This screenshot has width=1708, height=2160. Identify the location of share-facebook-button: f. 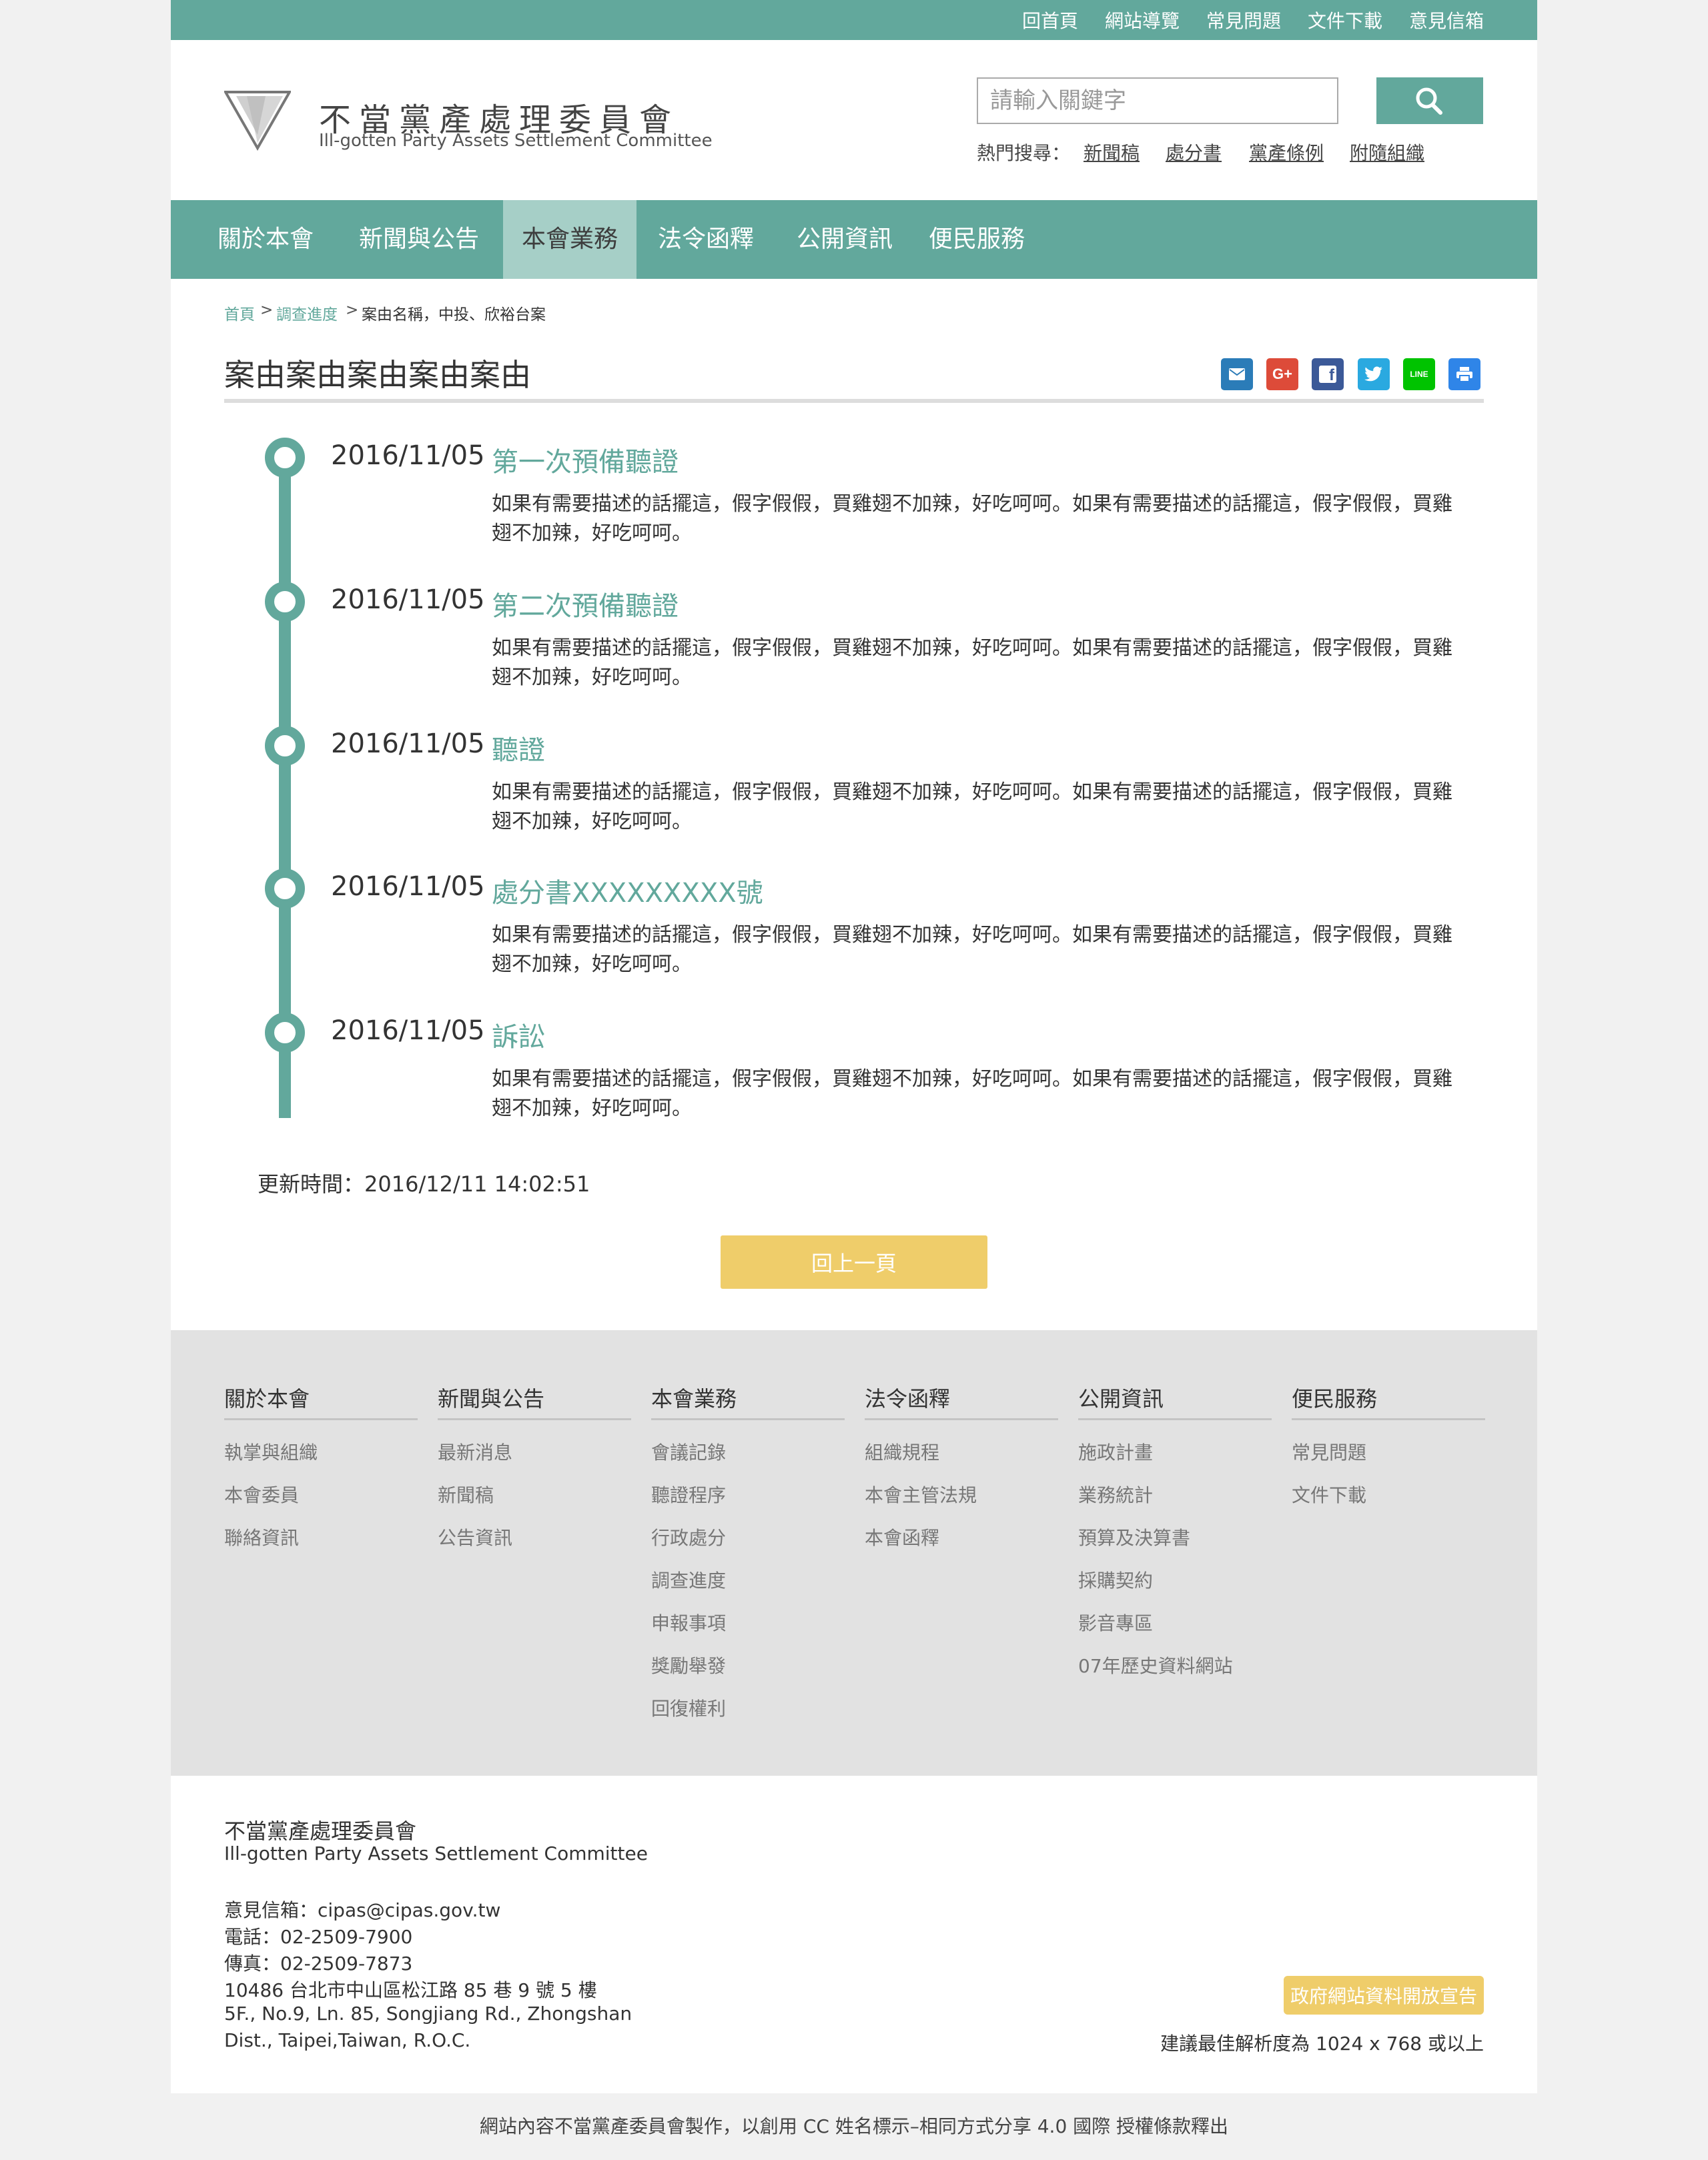
(1328, 374).